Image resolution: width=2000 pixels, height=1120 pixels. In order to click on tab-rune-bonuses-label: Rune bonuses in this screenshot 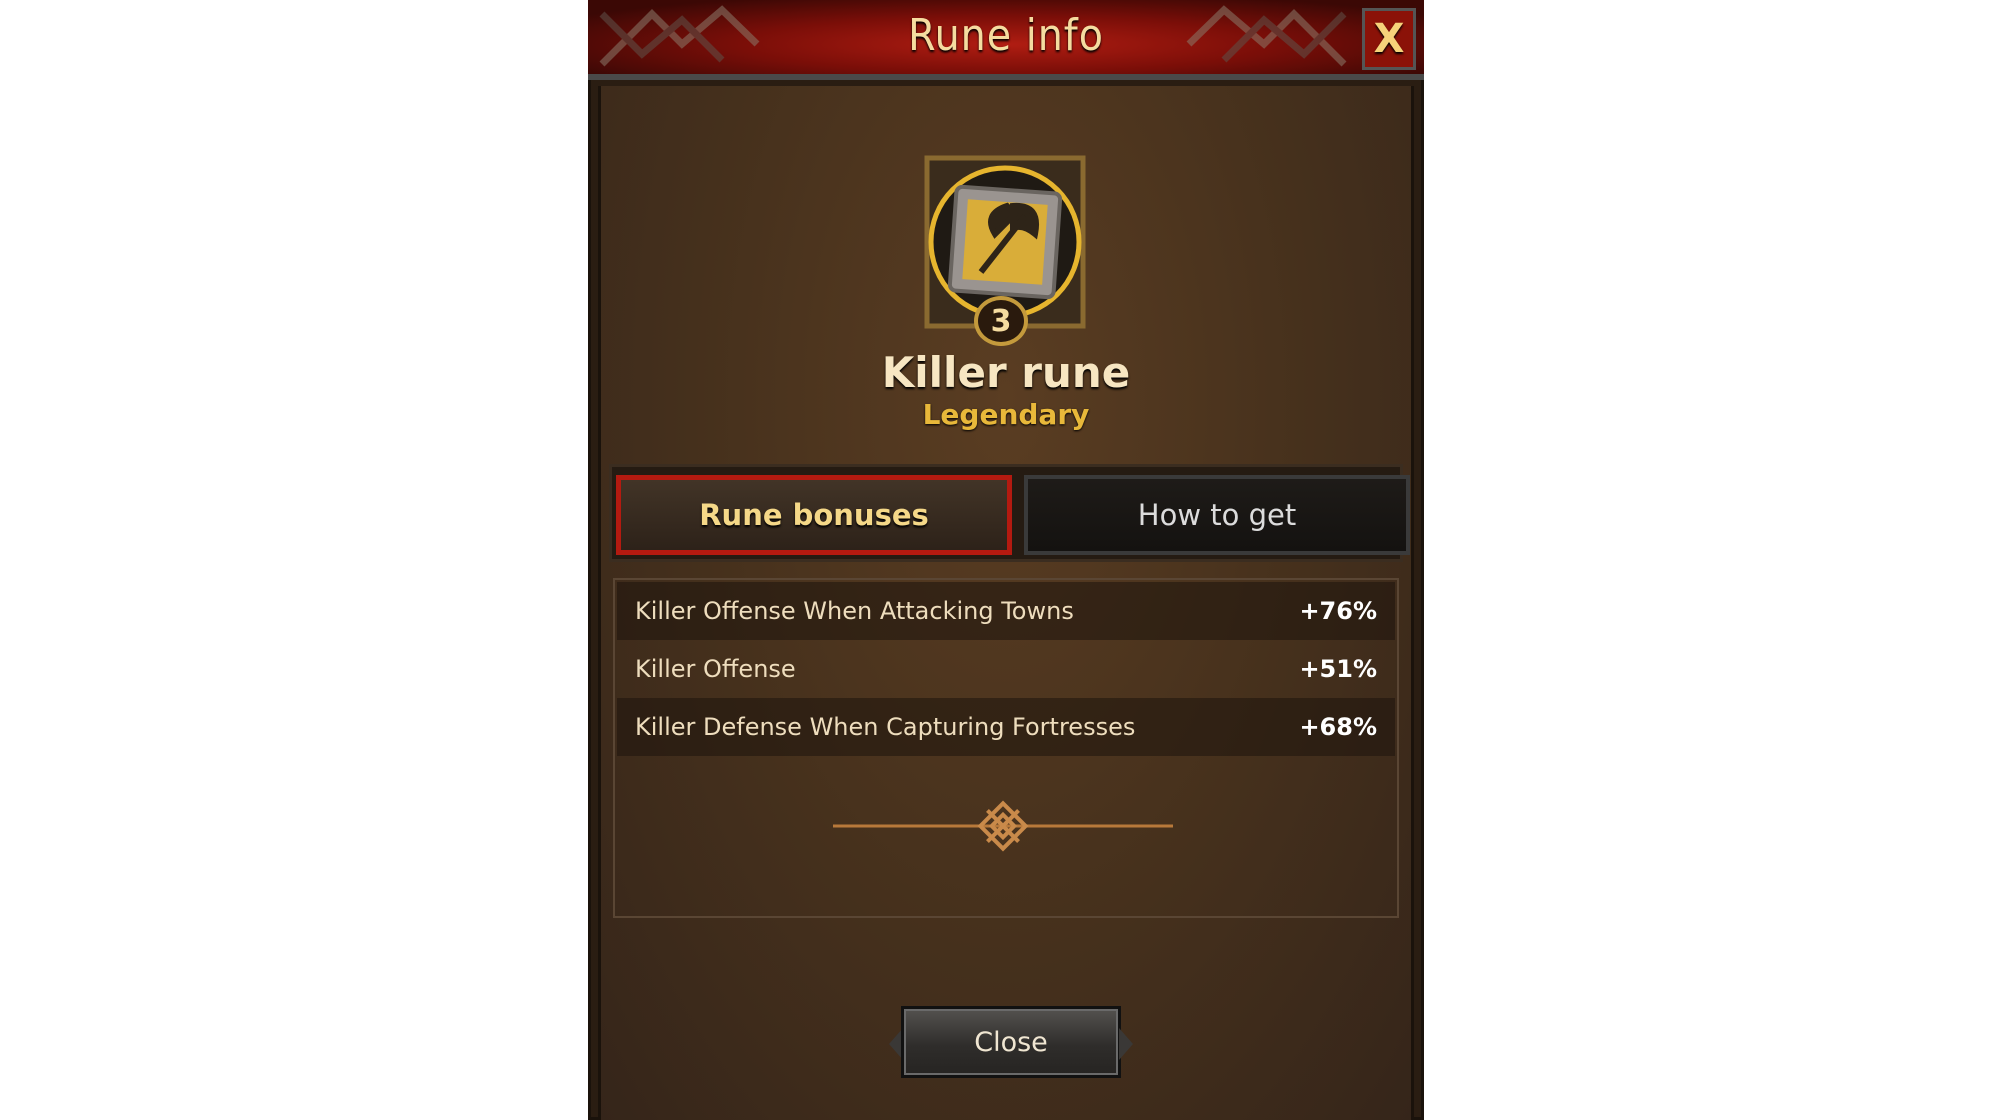, I will do `click(814, 515)`.